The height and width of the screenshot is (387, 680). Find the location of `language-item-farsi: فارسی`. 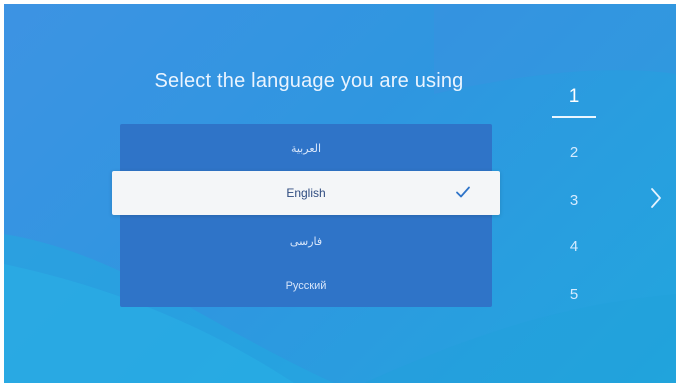

language-item-farsi: فارسی is located at coordinates (306, 241).